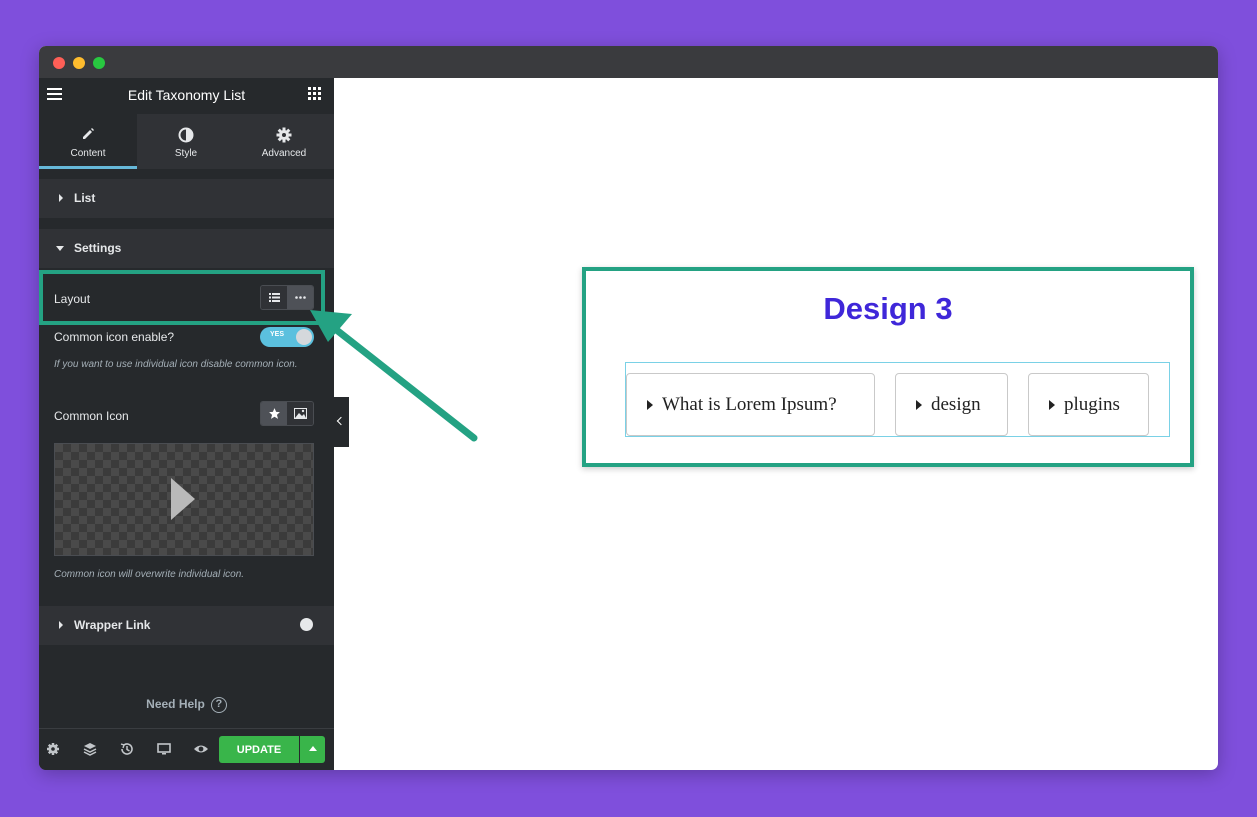 This screenshot has height=817, width=1257. I want to click on help-icon: ?, so click(218, 705).